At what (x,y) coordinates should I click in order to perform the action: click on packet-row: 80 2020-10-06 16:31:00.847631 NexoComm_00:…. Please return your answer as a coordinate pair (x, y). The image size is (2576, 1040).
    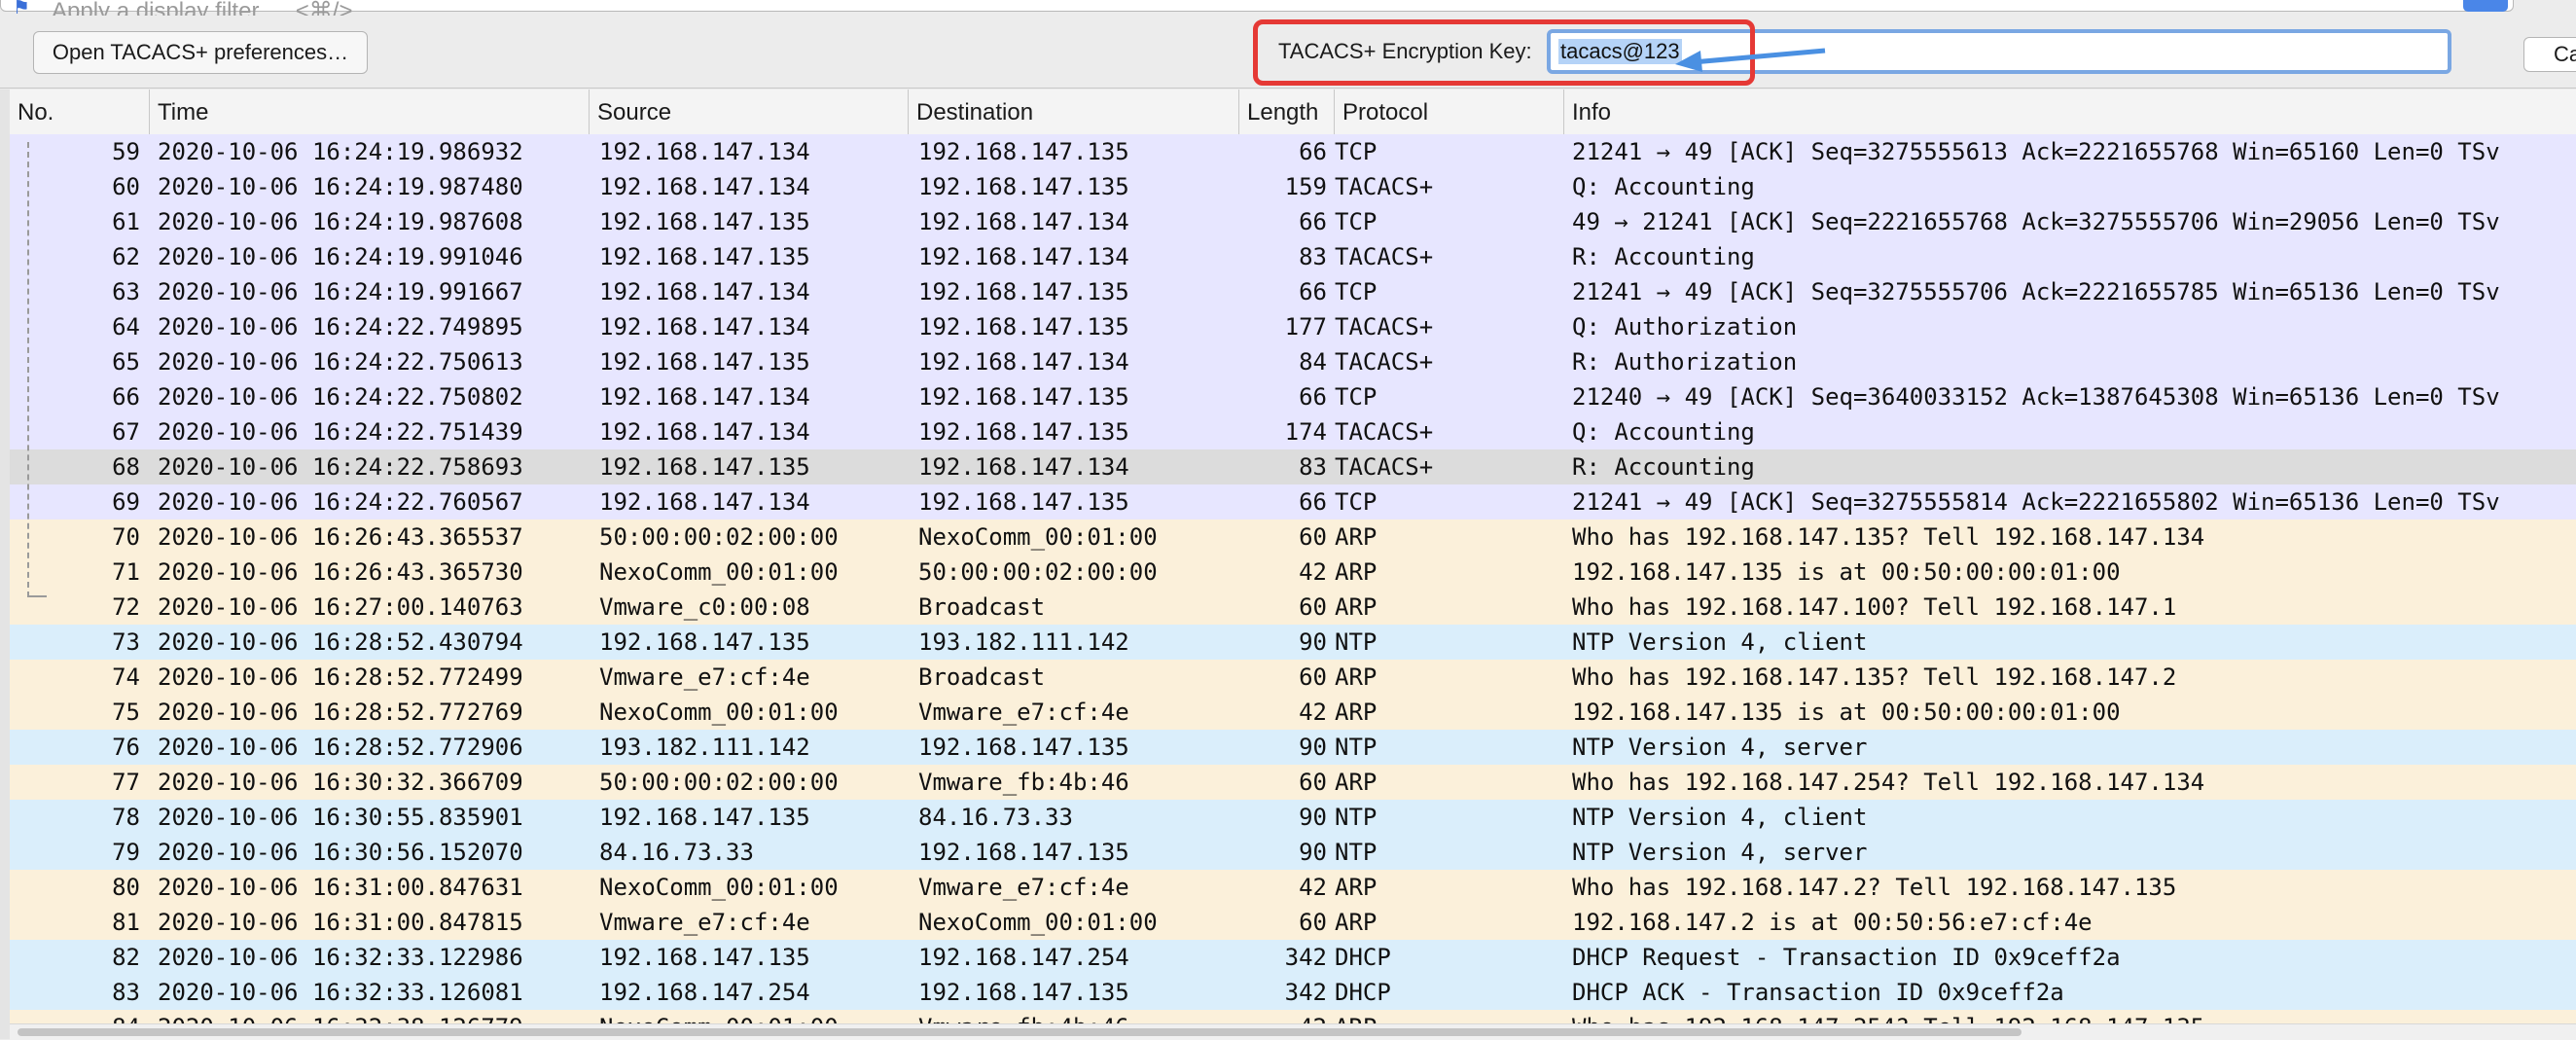
    Looking at the image, I should click on (1293, 887).